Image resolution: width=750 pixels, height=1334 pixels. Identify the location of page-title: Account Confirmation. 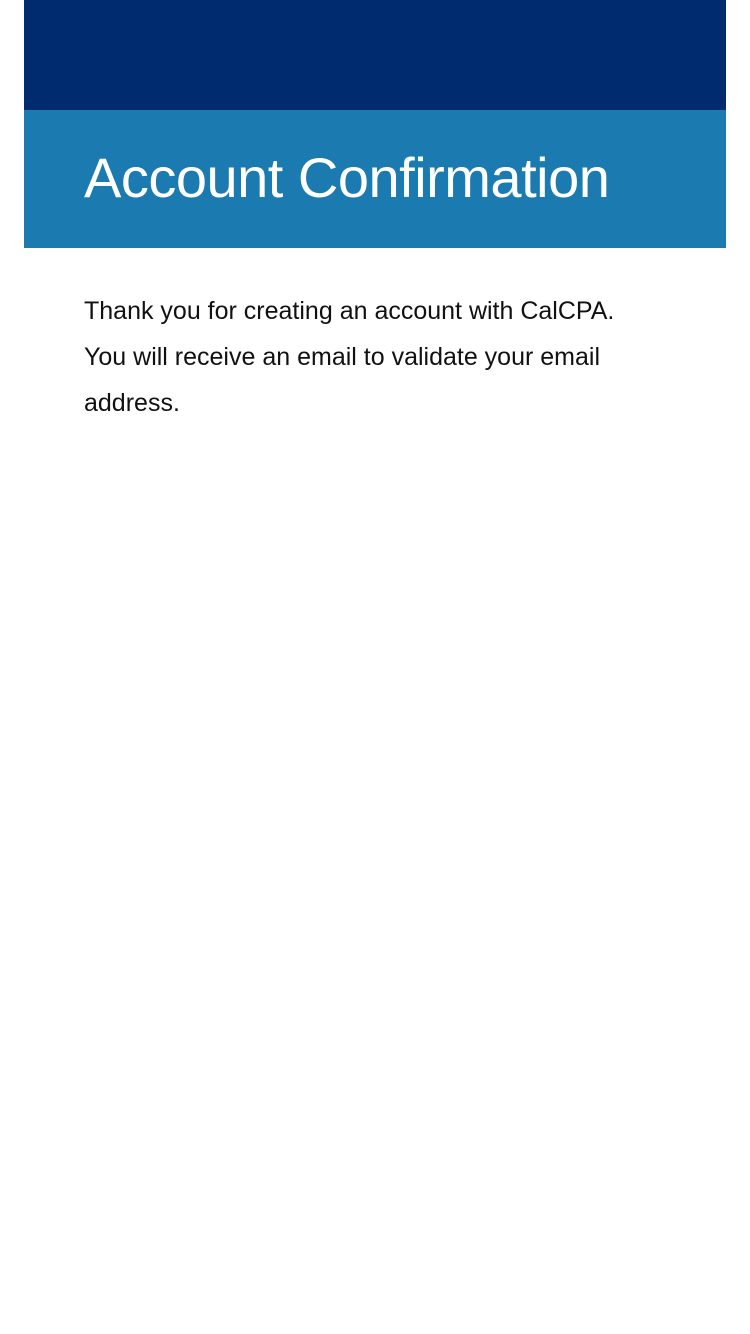
(347, 177).